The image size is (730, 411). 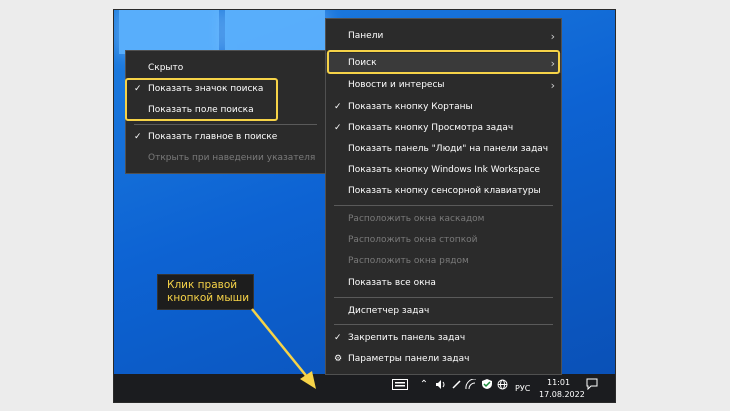 I want to click on notification-icon, so click(x=592, y=384).